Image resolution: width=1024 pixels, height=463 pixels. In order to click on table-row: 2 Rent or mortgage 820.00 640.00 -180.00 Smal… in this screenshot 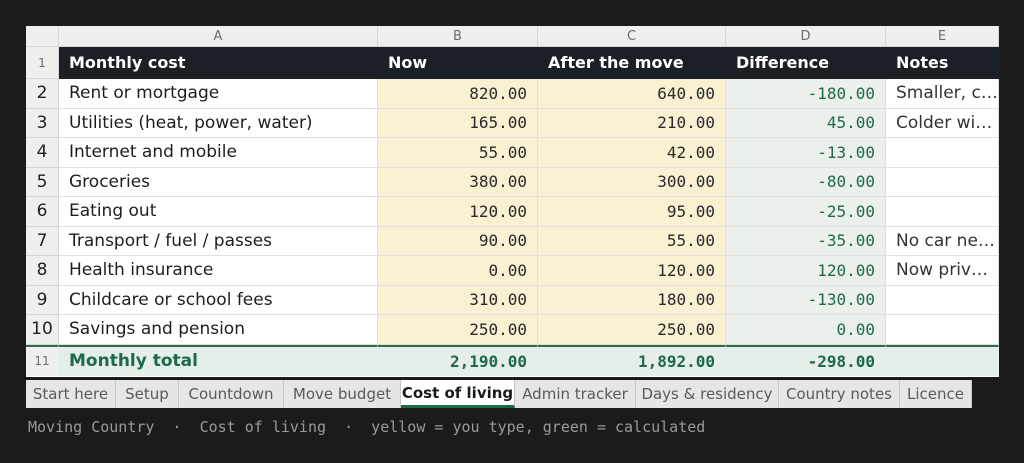, I will do `click(512, 94)`.